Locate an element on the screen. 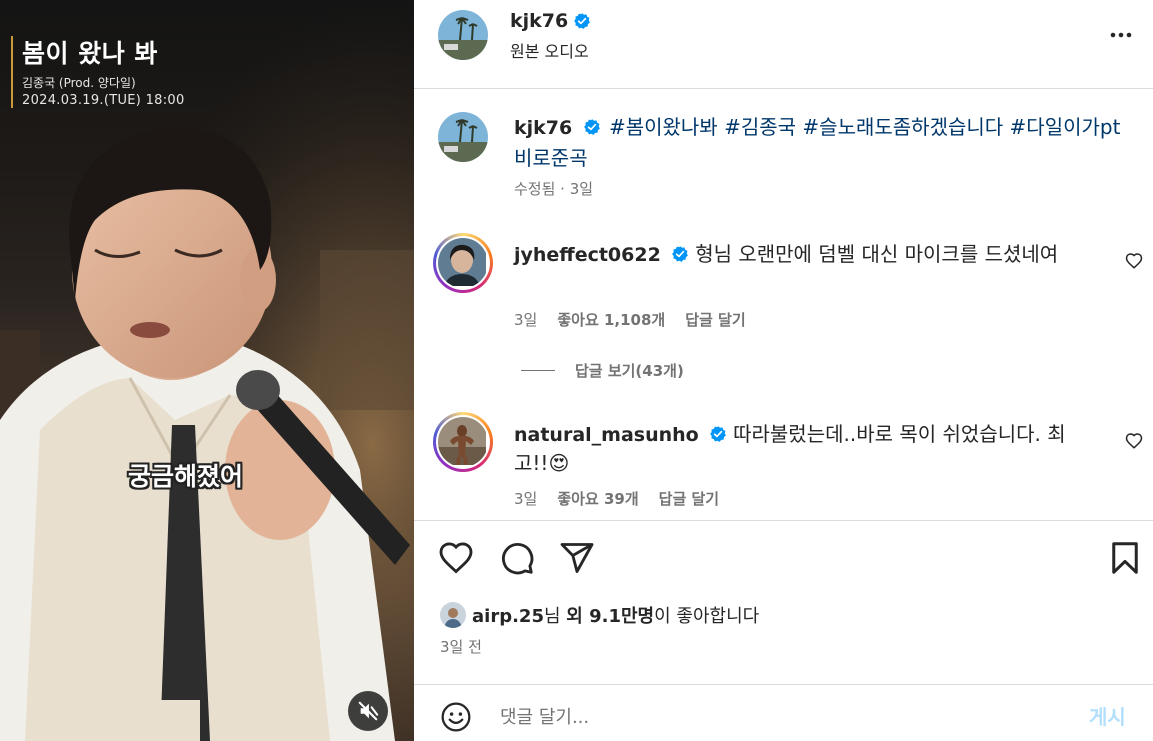 The width and height of the screenshot is (1153, 741). video-title: 봄이 왔나 봐 is located at coordinates (90, 53).